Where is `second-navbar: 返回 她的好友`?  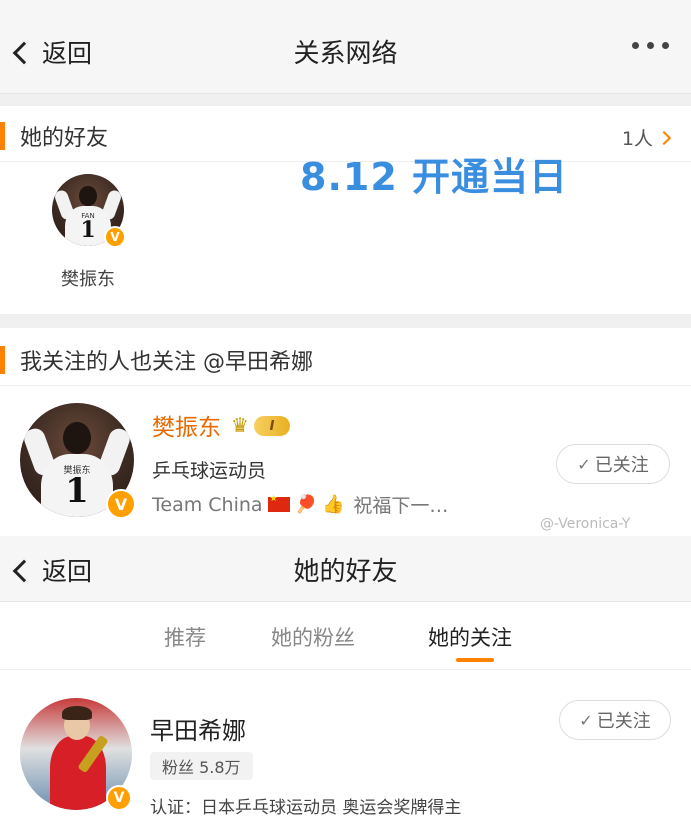 second-navbar: 返回 她的好友 is located at coordinates (345, 569).